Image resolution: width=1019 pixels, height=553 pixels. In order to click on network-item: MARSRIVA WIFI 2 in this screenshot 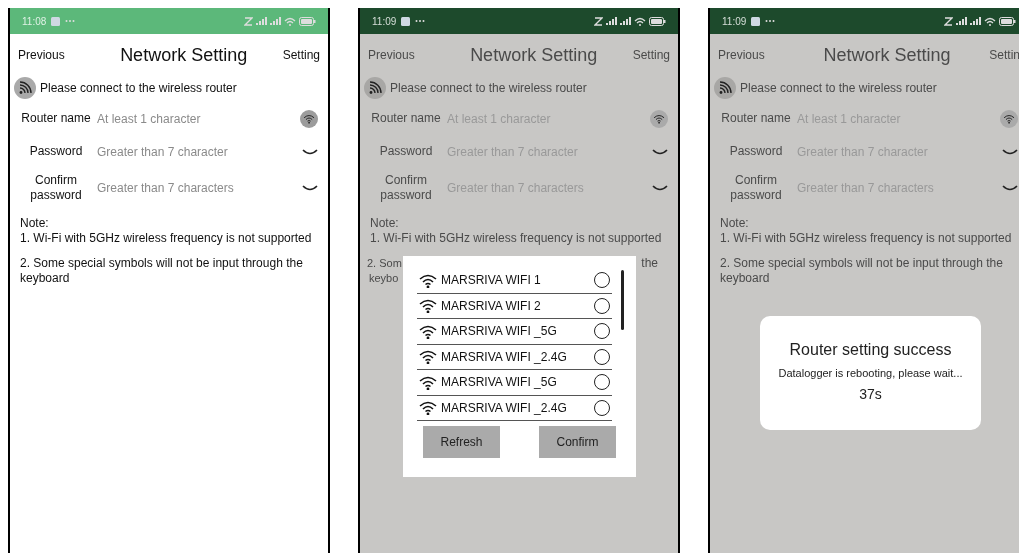, I will do `click(514, 306)`.